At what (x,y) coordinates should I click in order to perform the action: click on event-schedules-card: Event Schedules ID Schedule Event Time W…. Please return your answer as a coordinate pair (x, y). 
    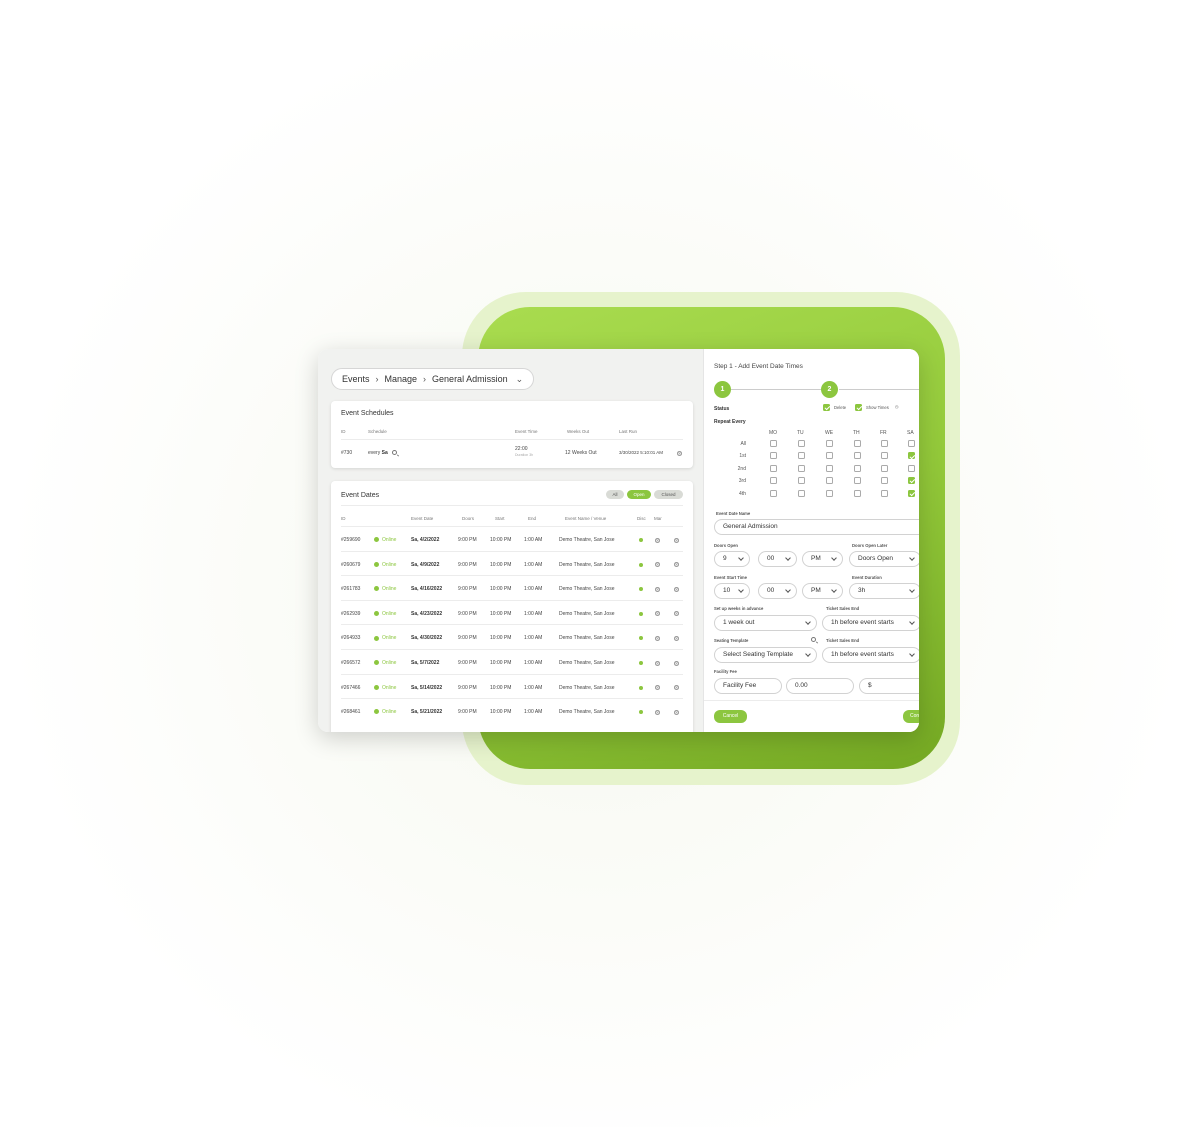
    Looking at the image, I should click on (512, 434).